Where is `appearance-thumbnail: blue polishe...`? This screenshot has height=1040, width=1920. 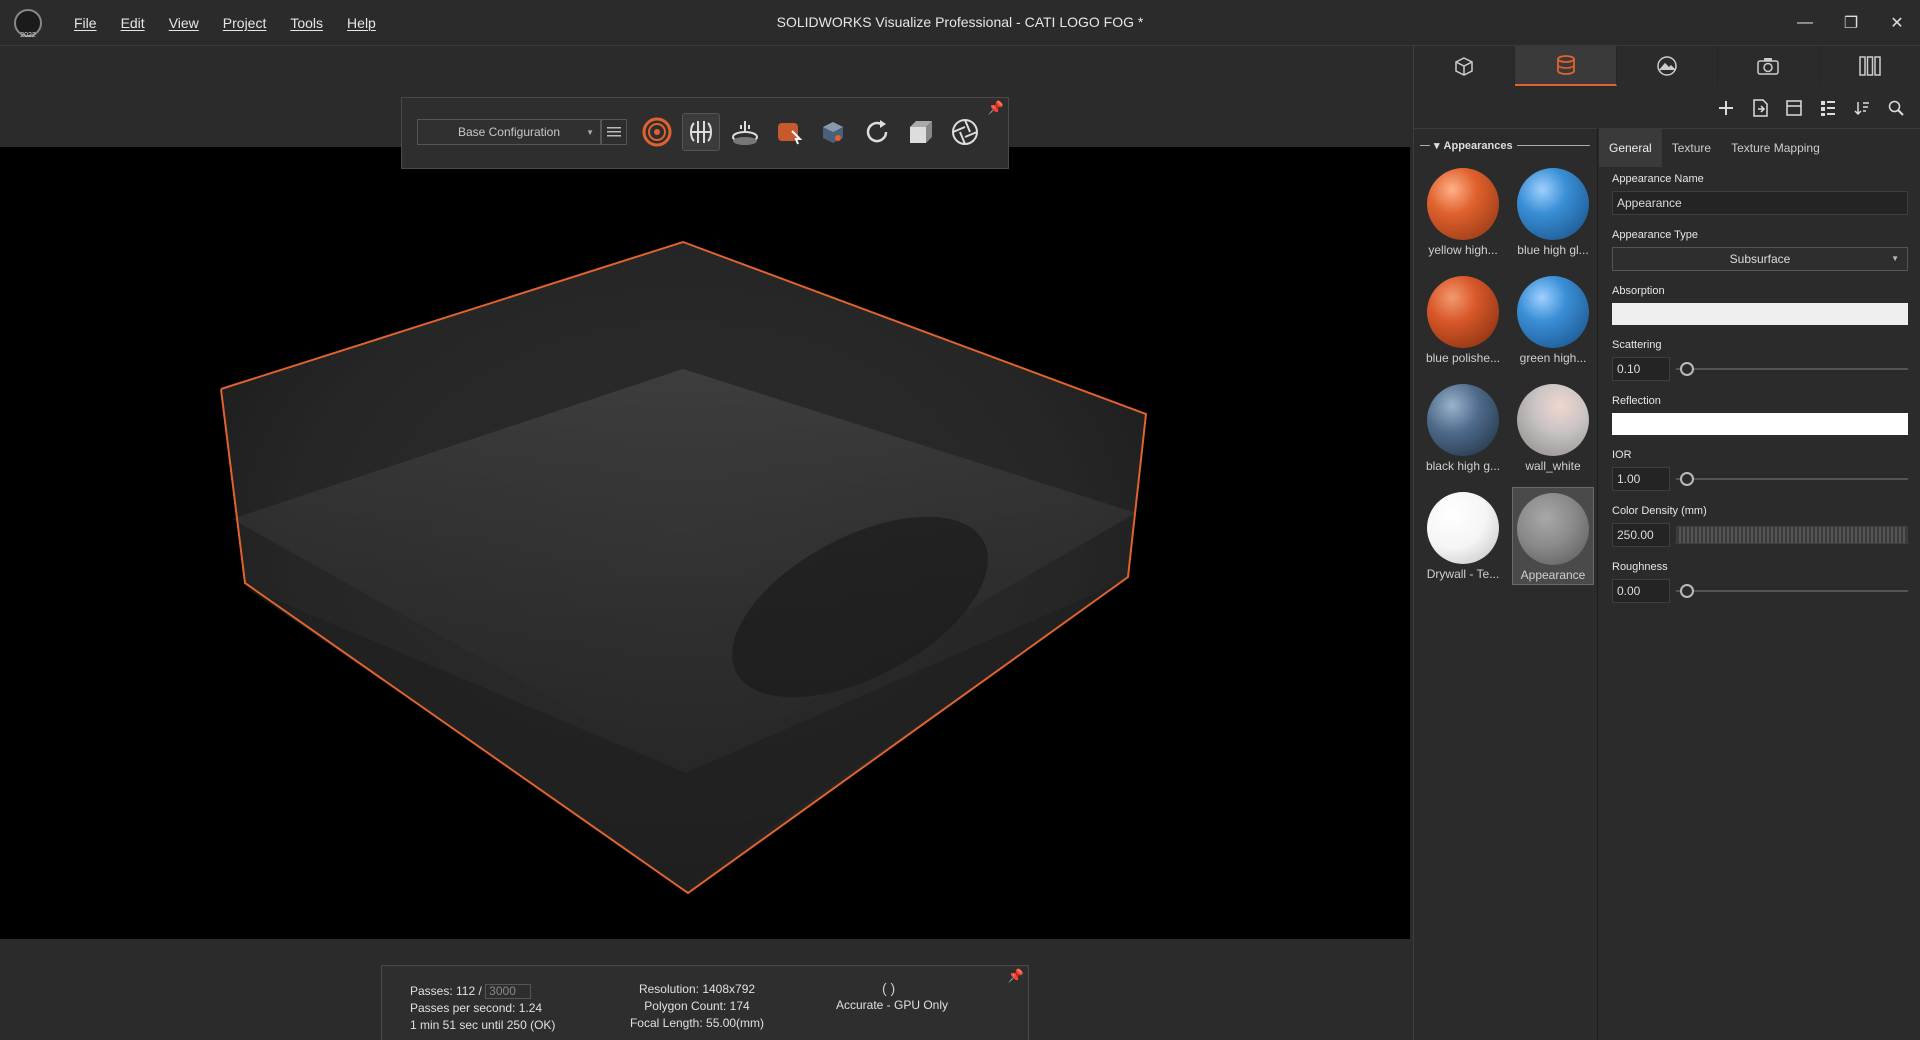 appearance-thumbnail: blue polishe... is located at coordinates (1463, 320).